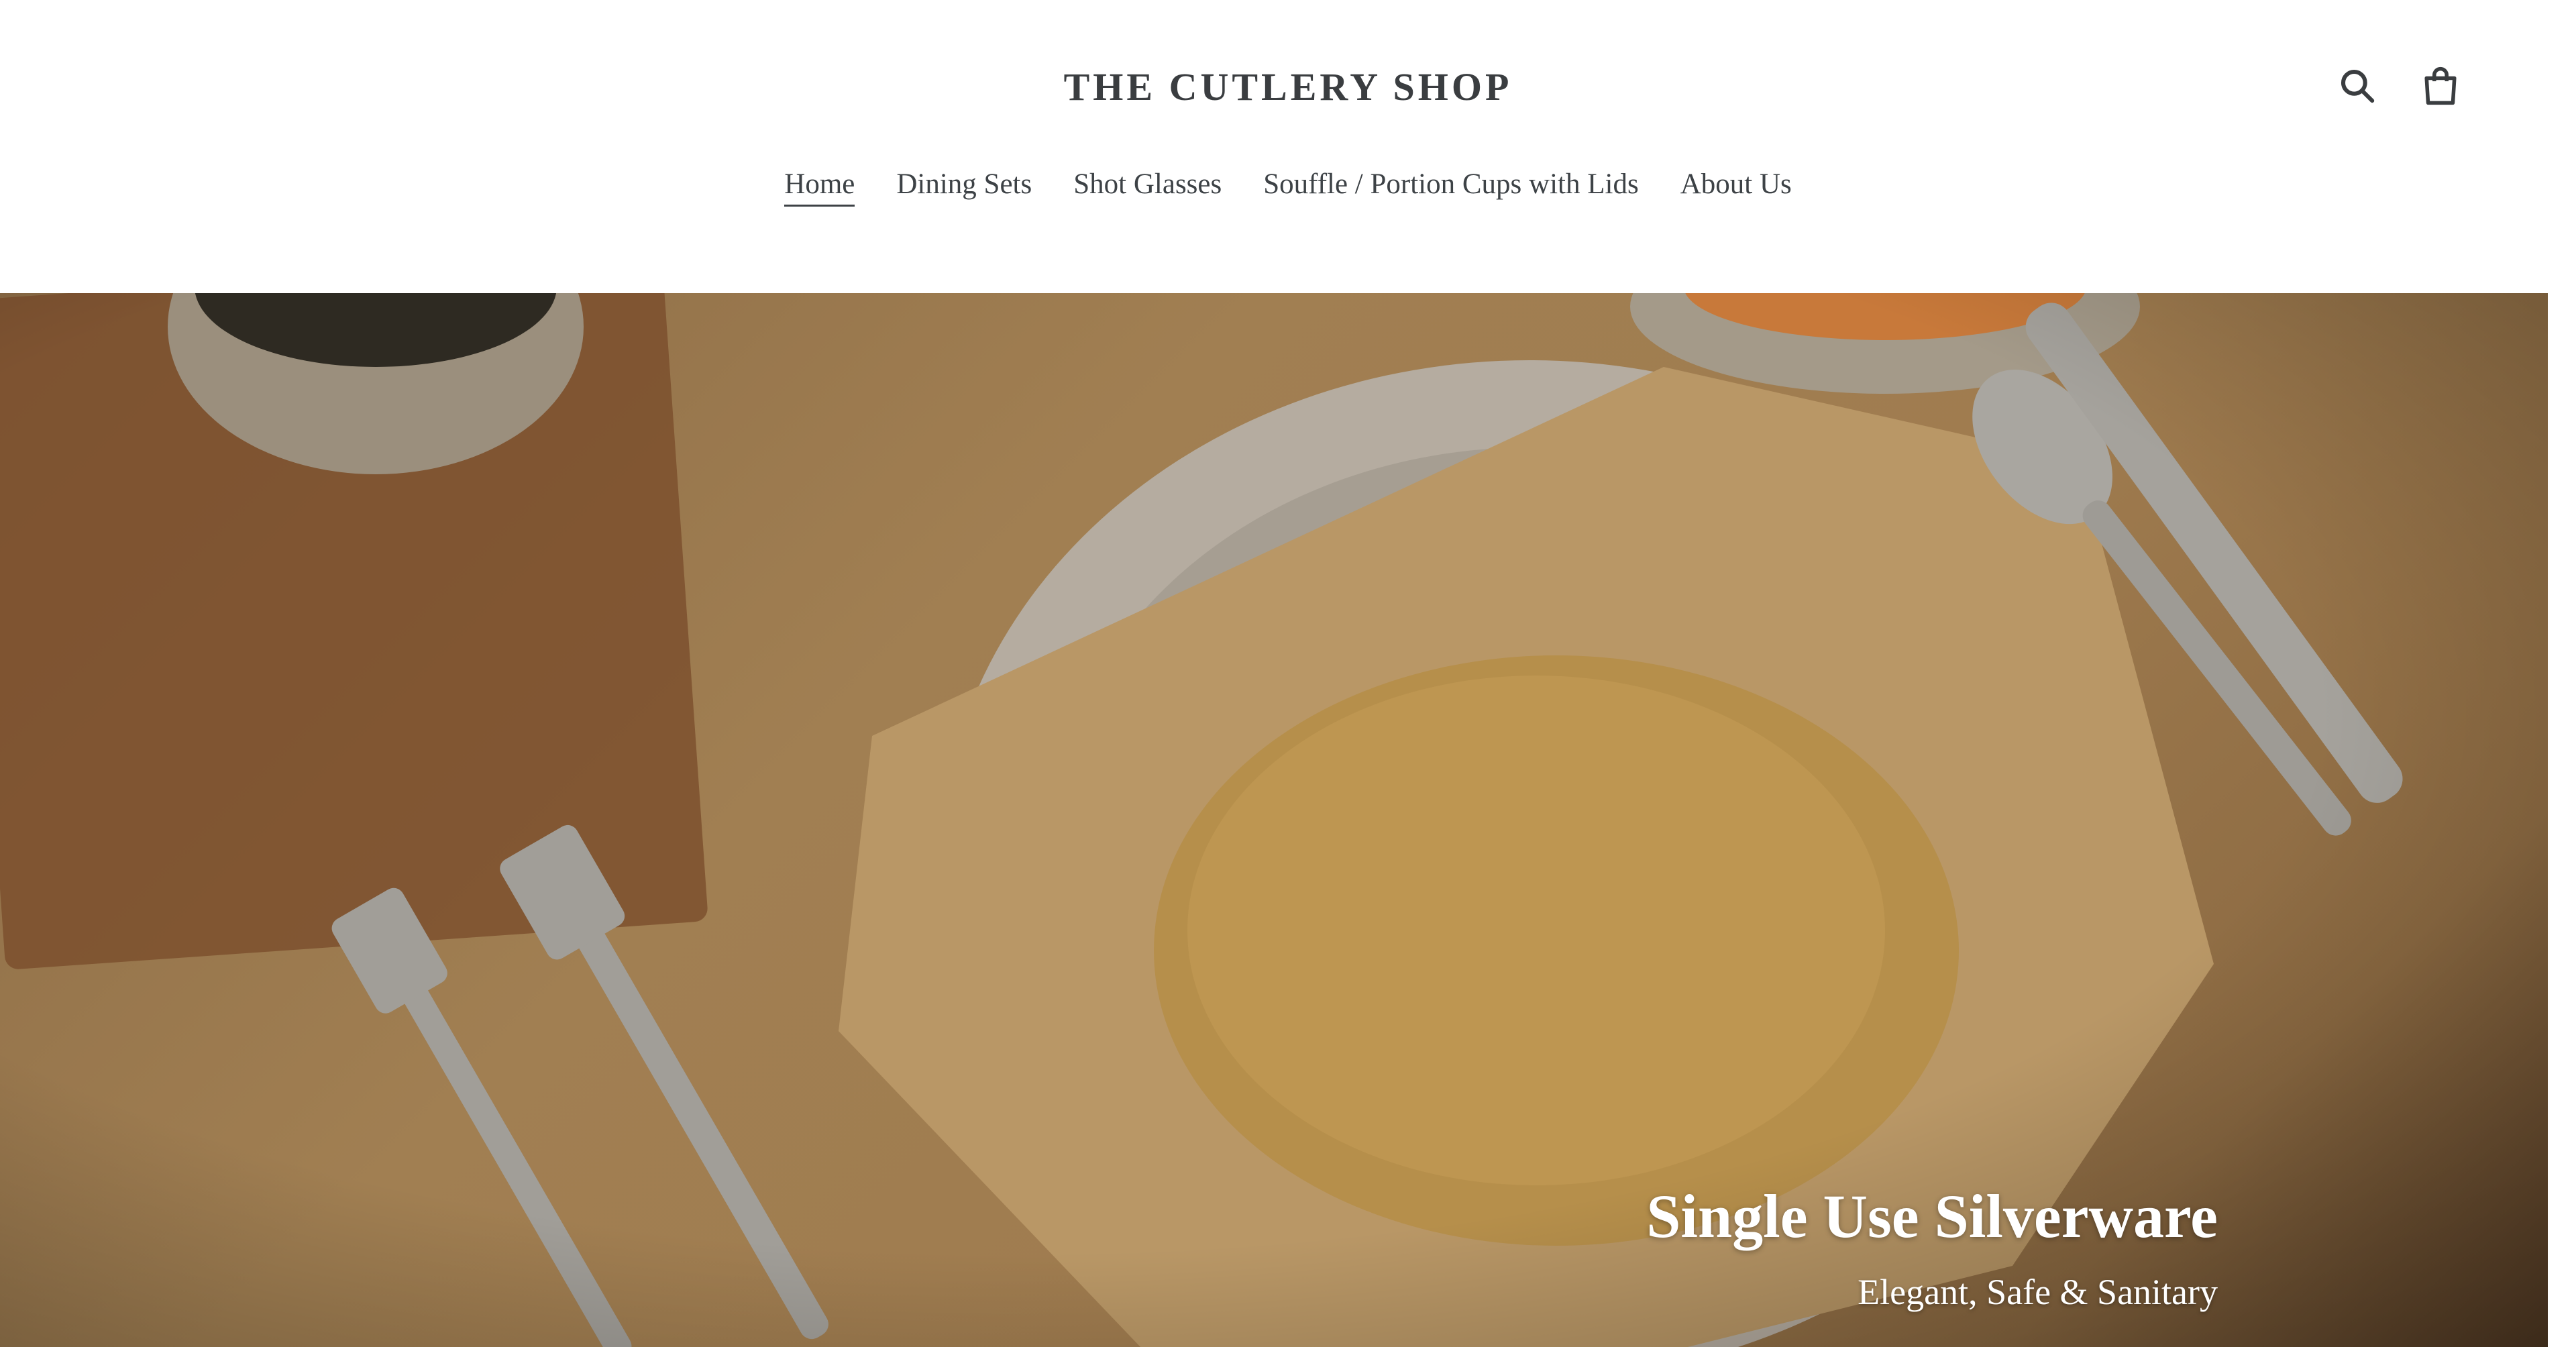 This screenshot has height=1347, width=2576. I want to click on hero-subtitle: Elegant, Safe & Sanitary, so click(2038, 1292).